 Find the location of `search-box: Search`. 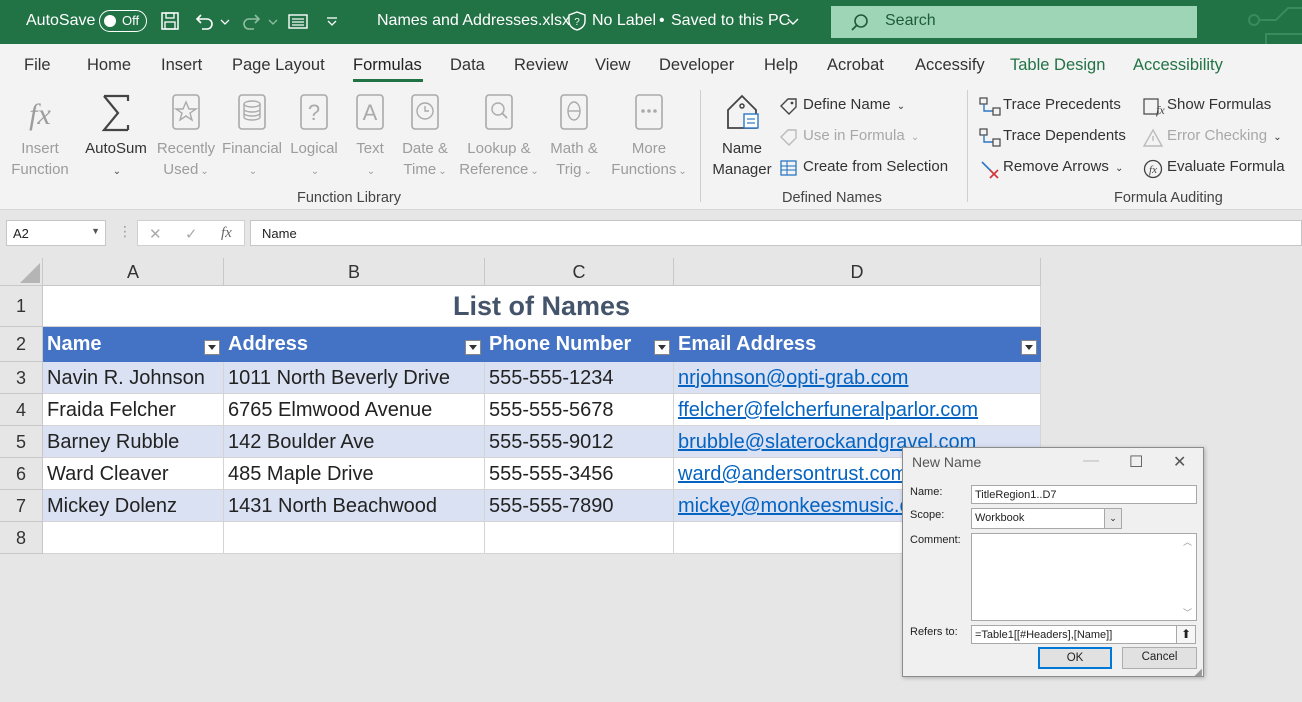

search-box: Search is located at coordinates (1014, 22).